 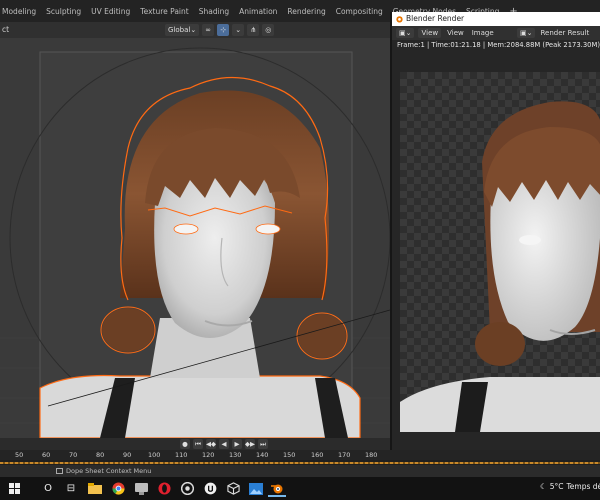 What do you see at coordinates (317, 455) in the screenshot?
I see `frame-tick: 160` at bounding box center [317, 455].